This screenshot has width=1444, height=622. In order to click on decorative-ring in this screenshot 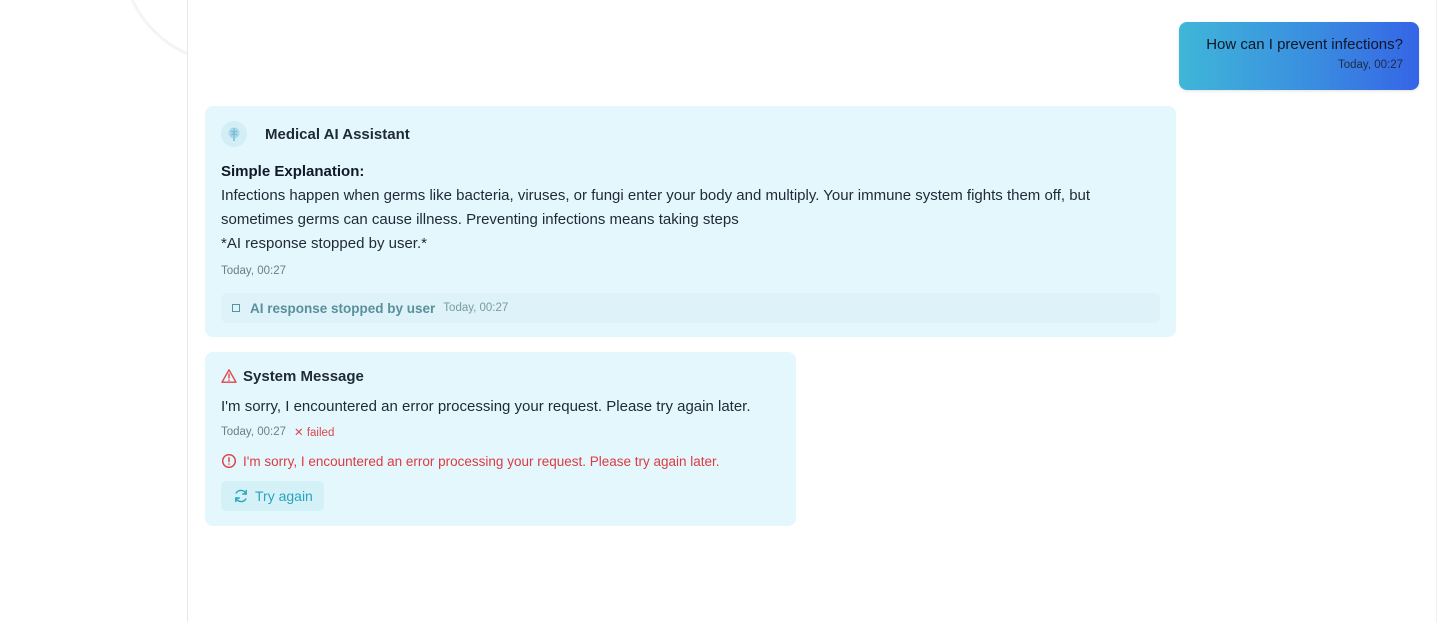, I will do `click(153, 32)`.